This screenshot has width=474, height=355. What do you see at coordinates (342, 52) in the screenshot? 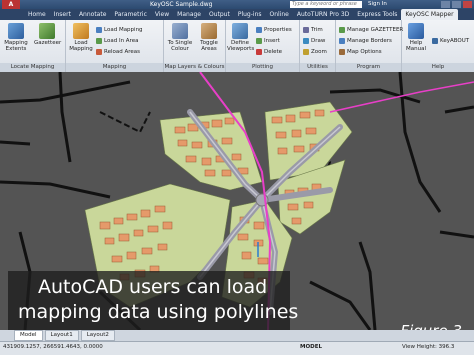
I see `options-icon` at bounding box center [342, 52].